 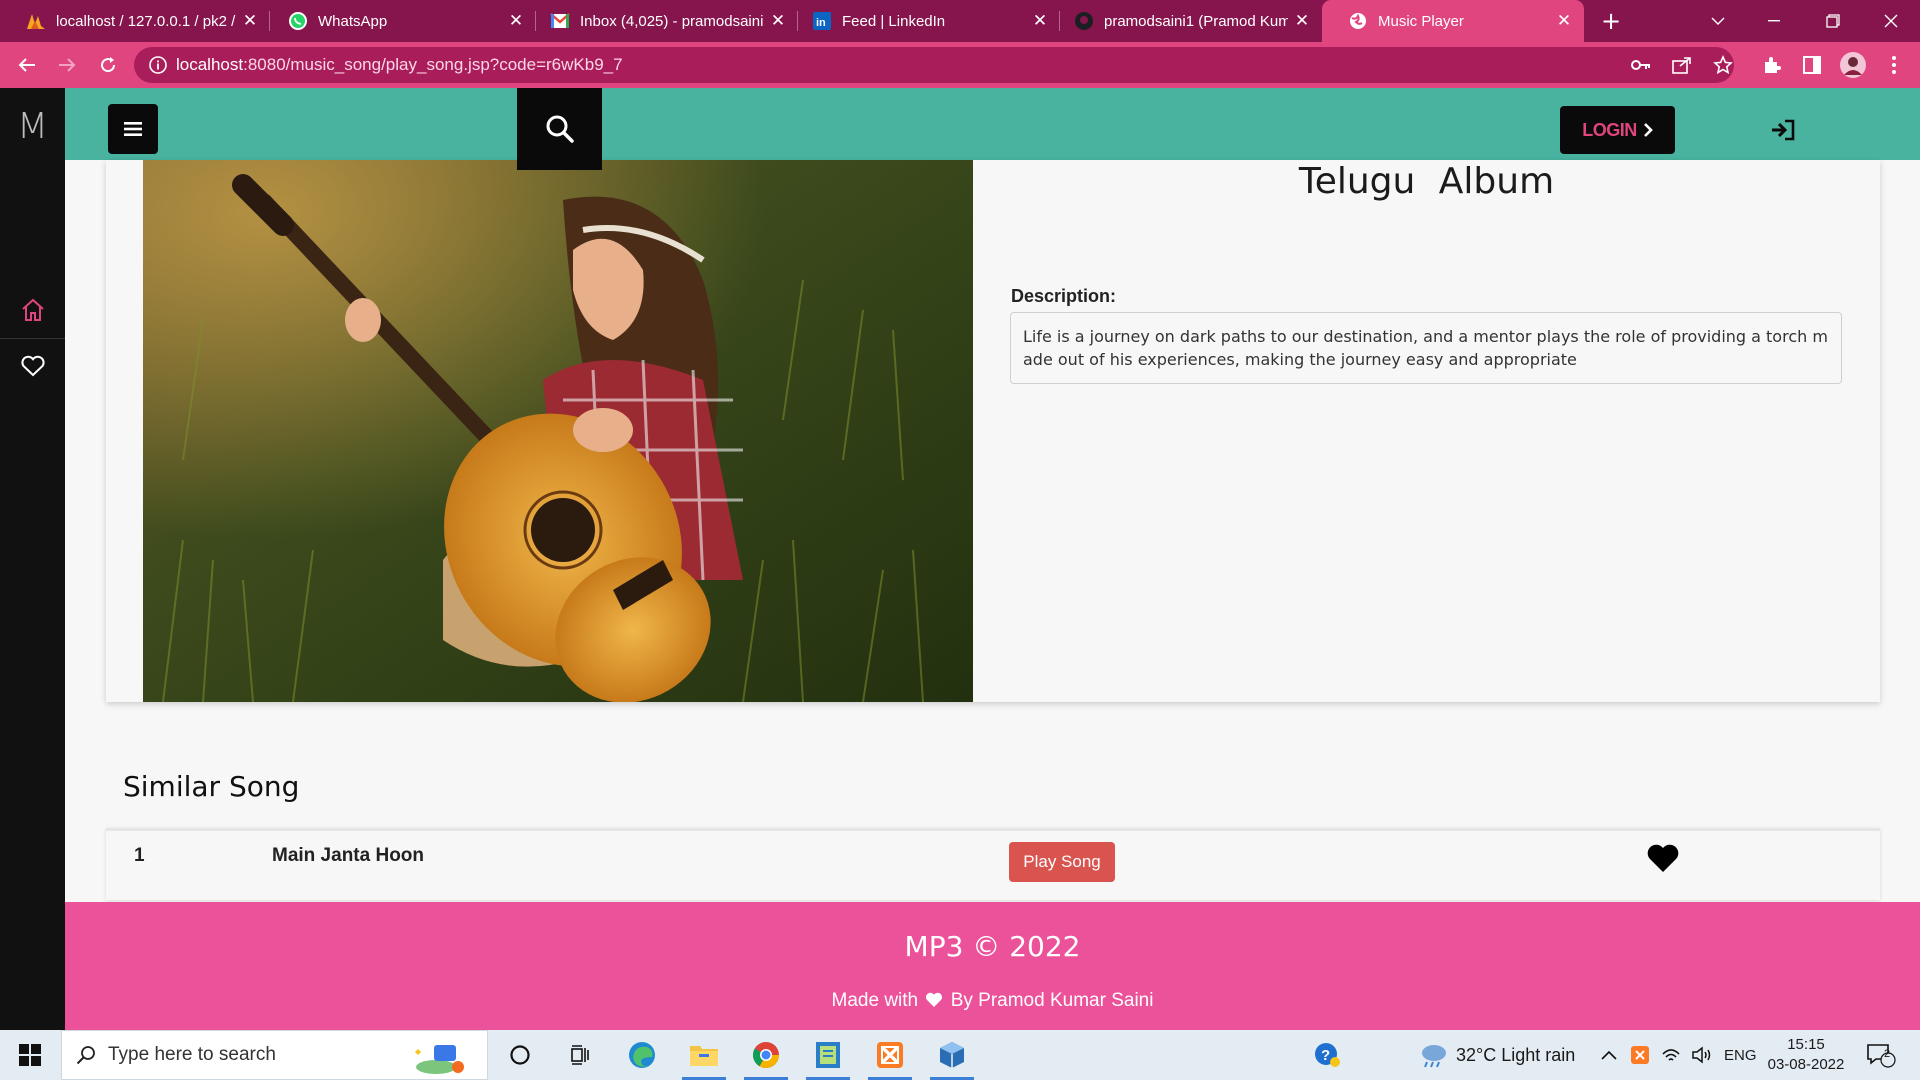 What do you see at coordinates (1887, 1054) in the screenshot?
I see `notification-count: 2` at bounding box center [1887, 1054].